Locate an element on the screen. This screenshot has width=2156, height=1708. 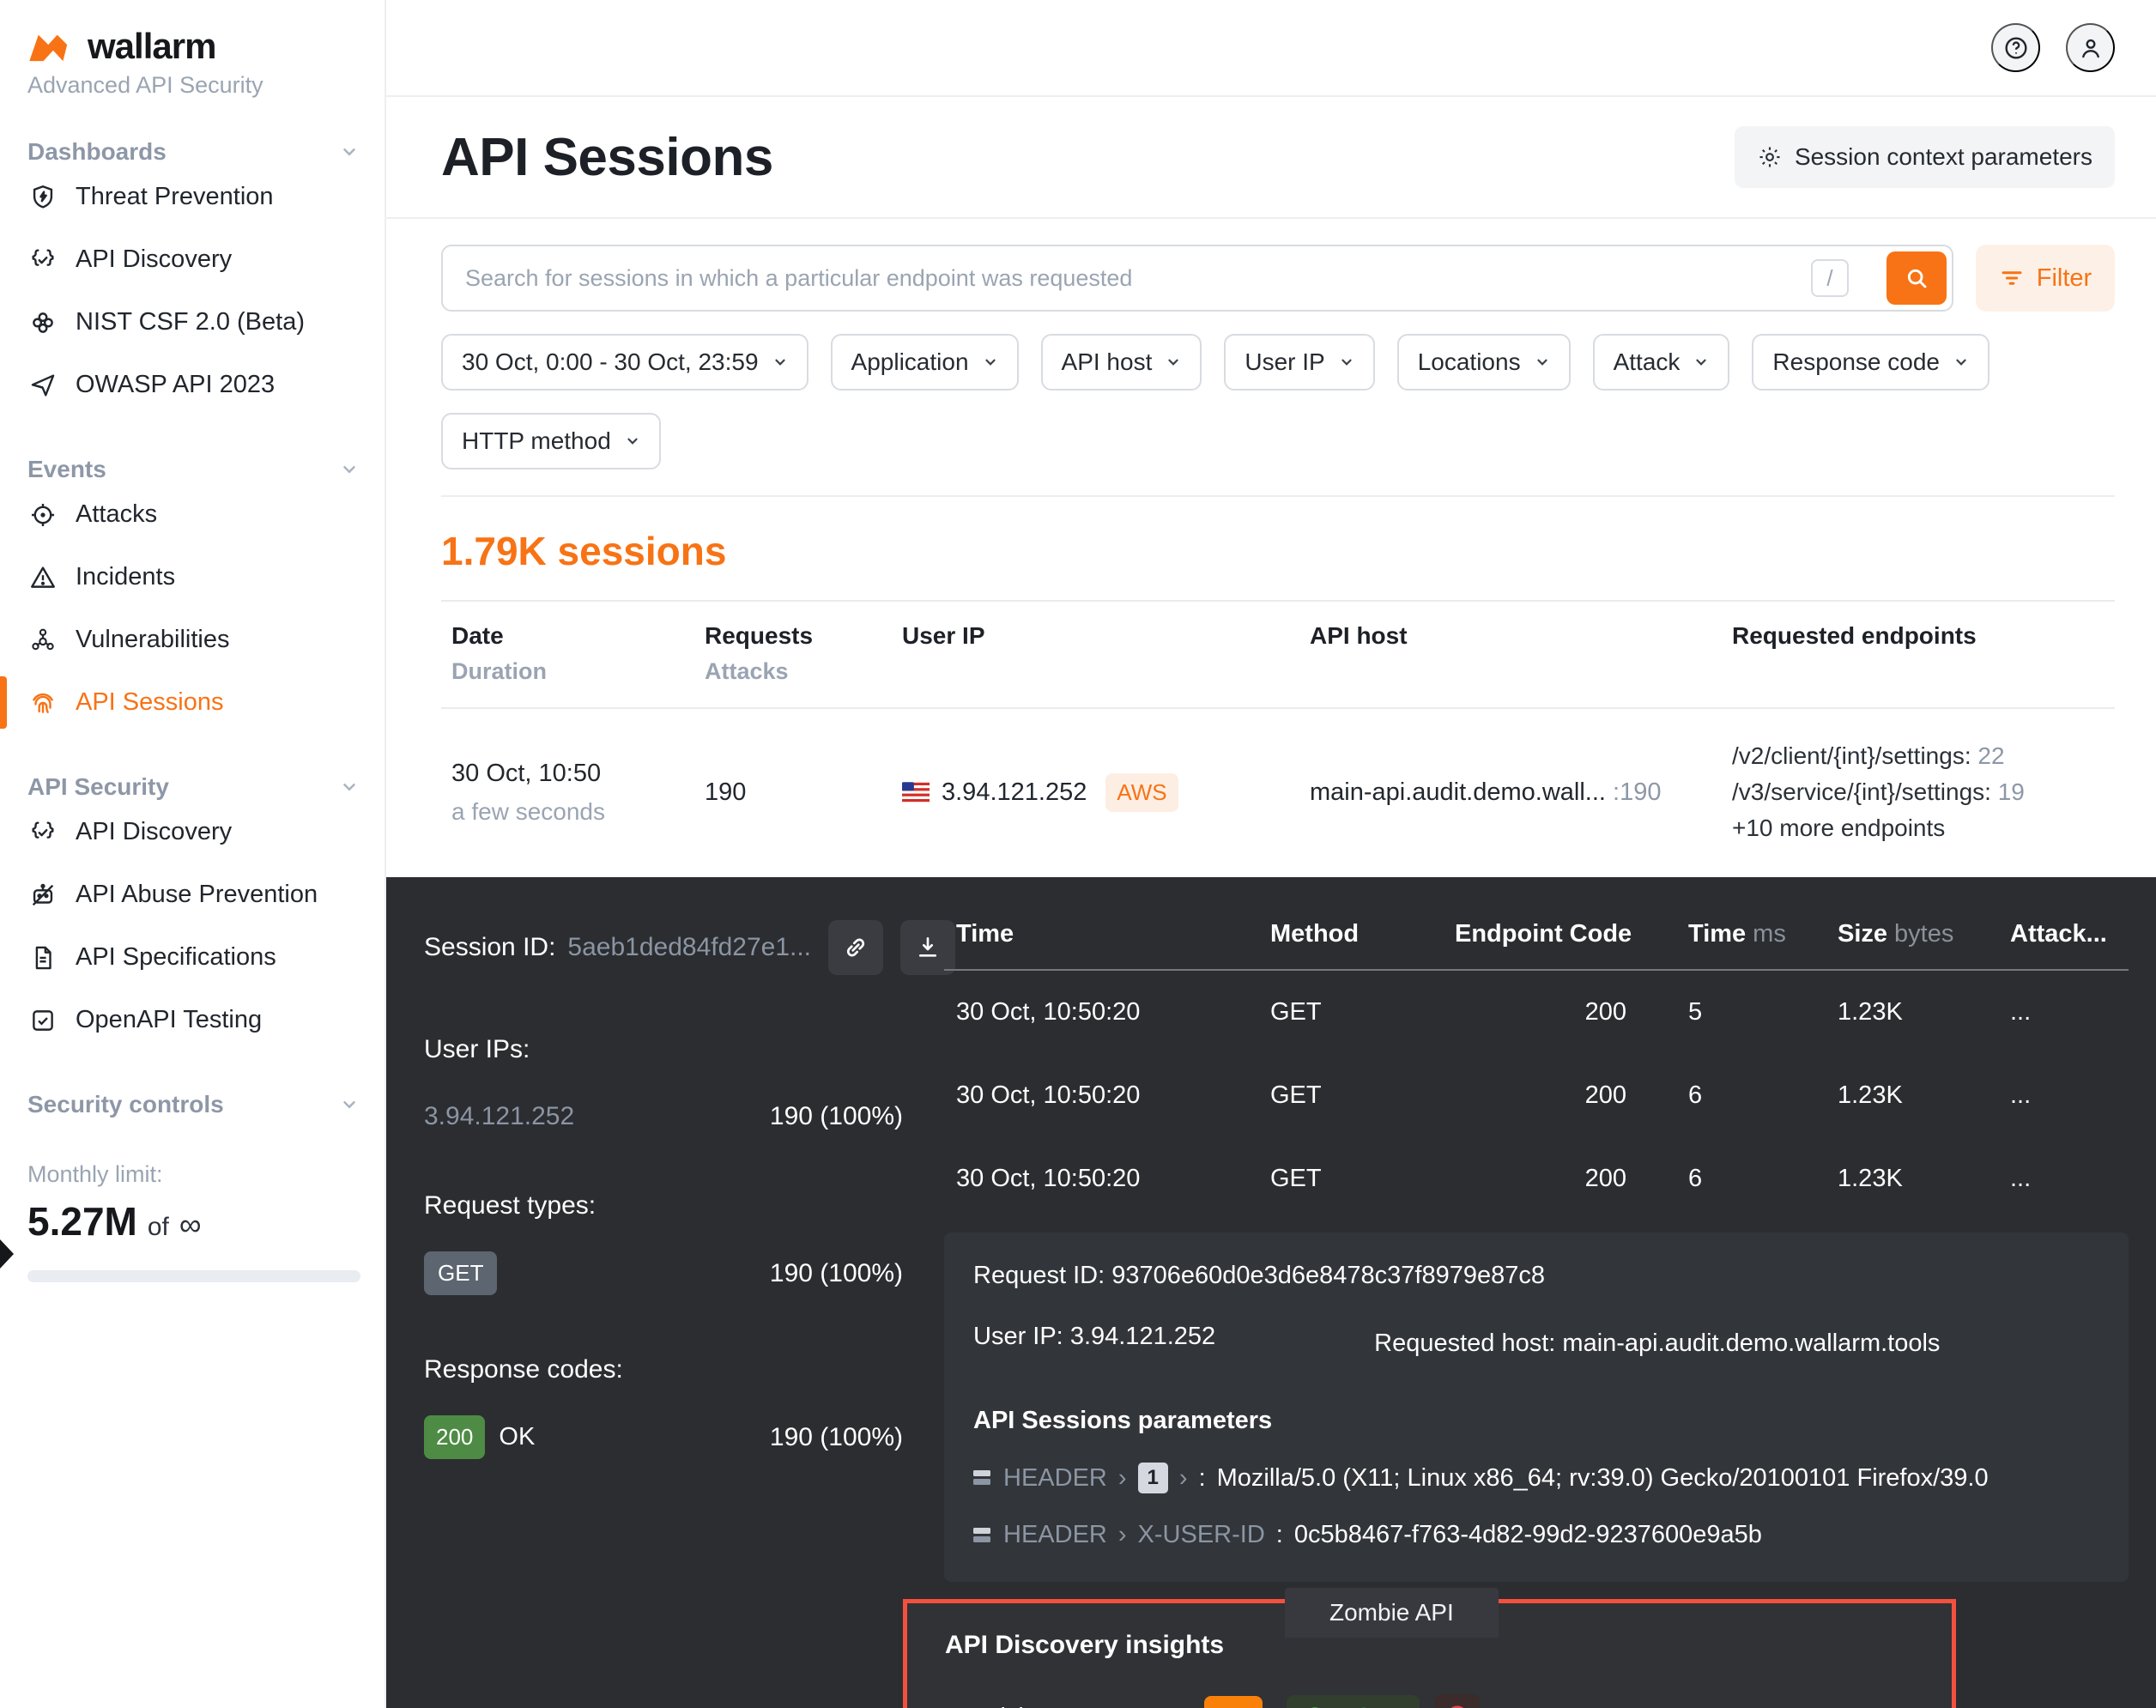
filter-chip-api-host: API host is located at coordinates (1121, 363).